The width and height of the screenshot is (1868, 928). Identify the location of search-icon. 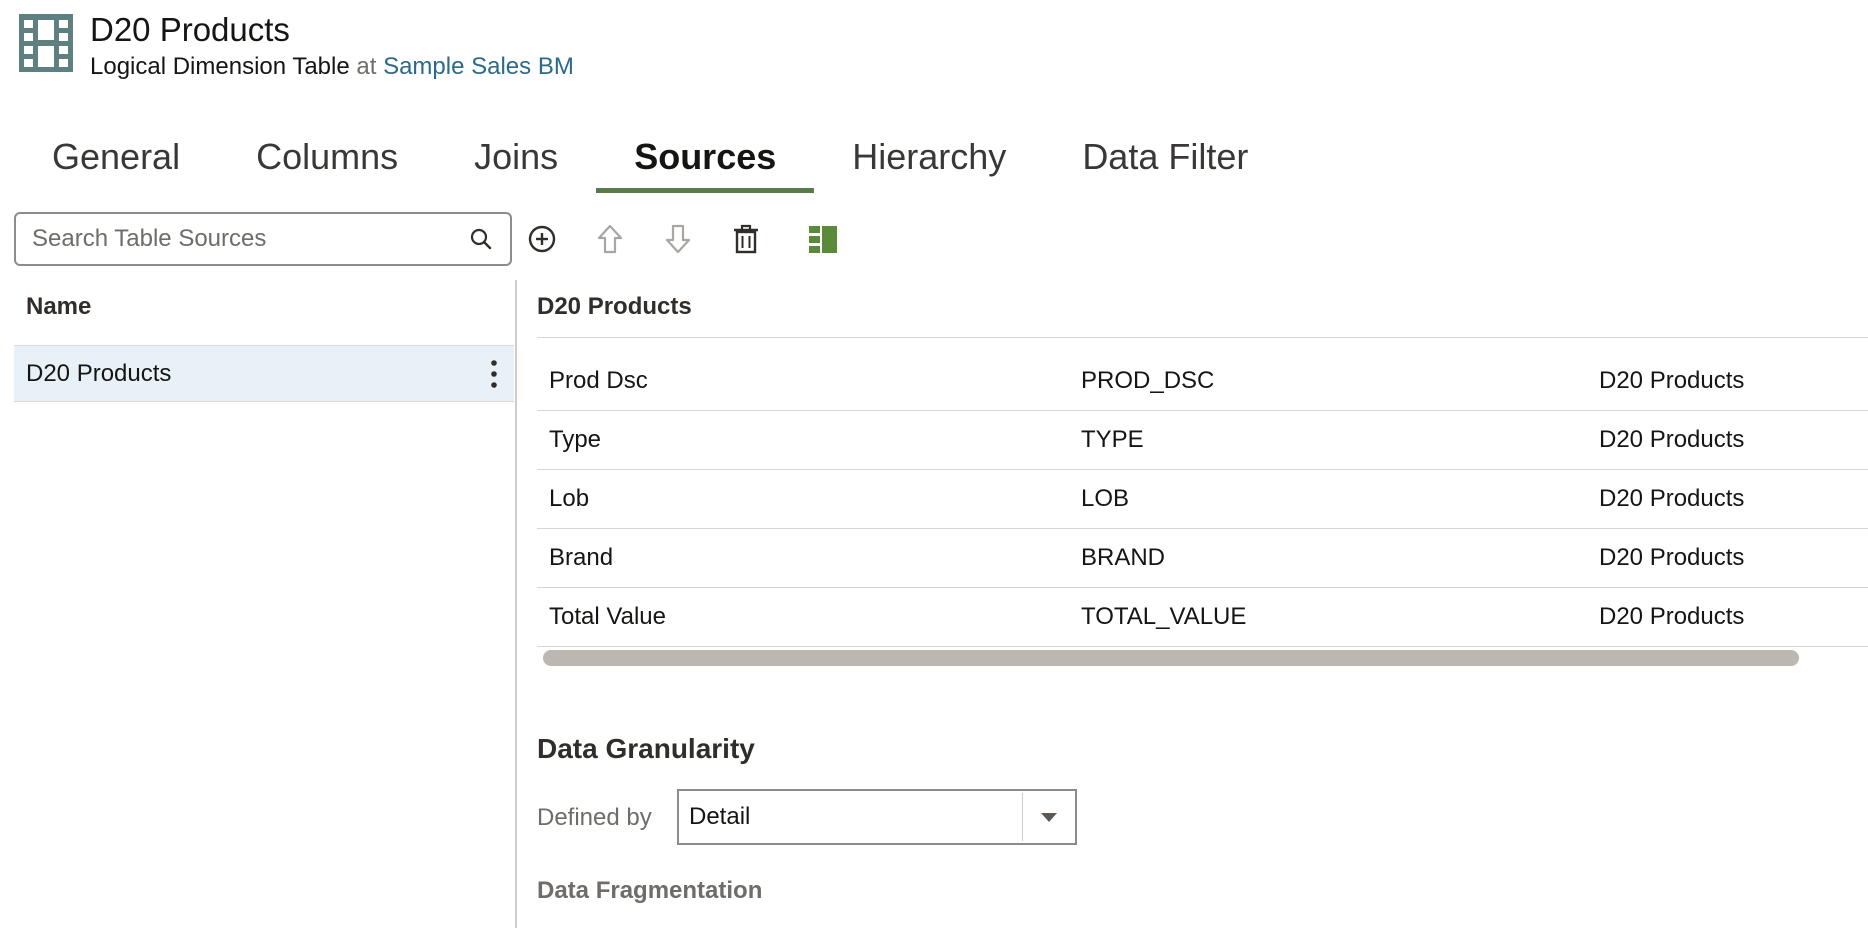
(481, 239).